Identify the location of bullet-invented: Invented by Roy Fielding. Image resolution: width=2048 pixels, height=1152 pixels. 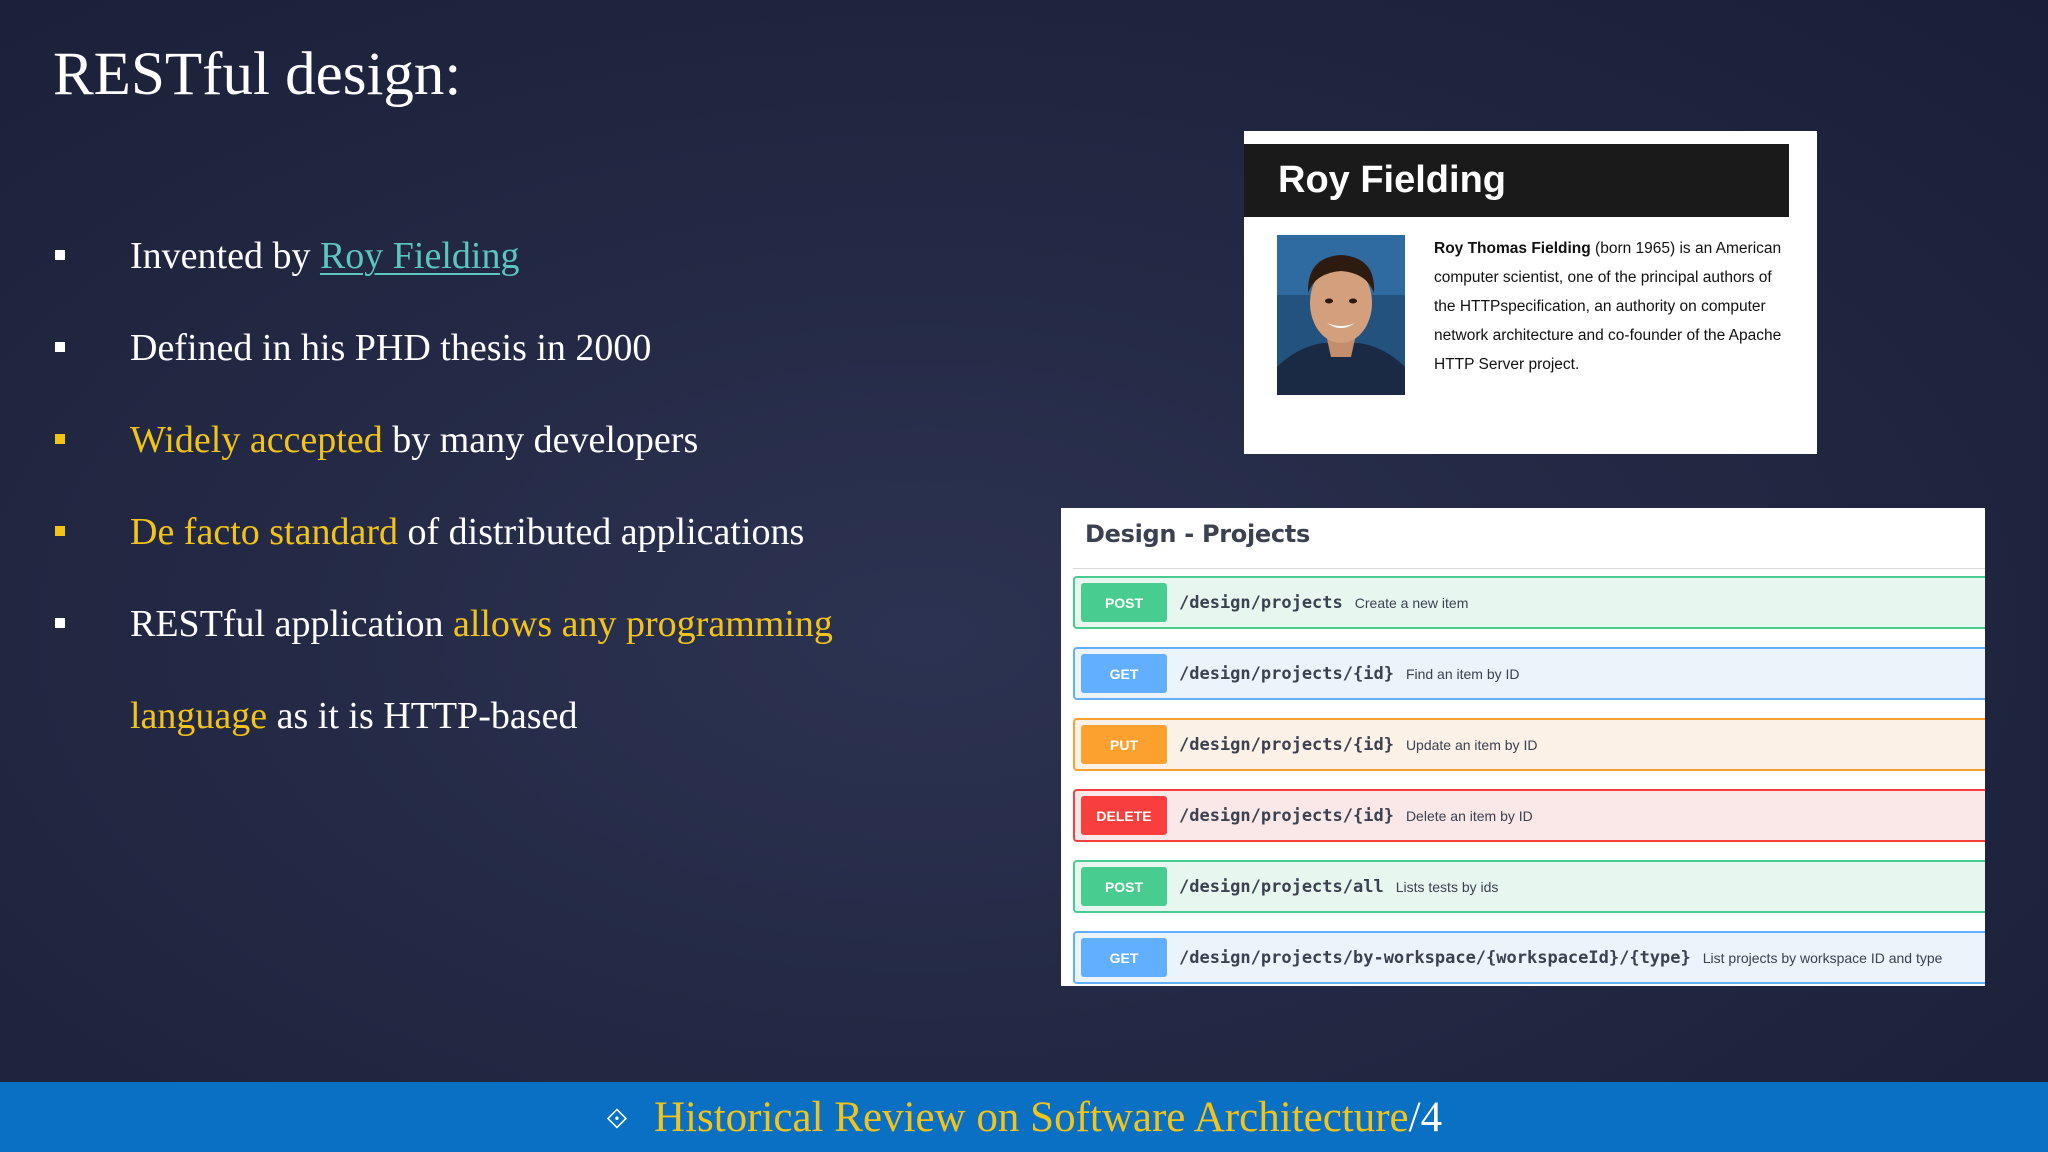
(535, 256).